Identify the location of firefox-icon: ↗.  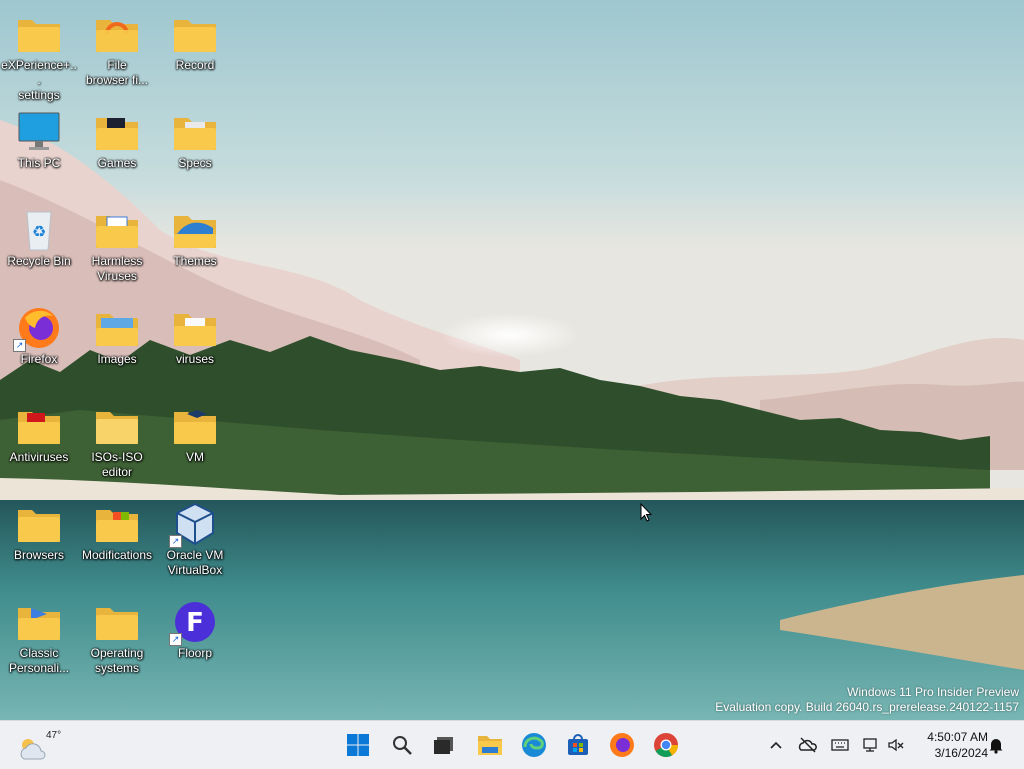
(38, 329).